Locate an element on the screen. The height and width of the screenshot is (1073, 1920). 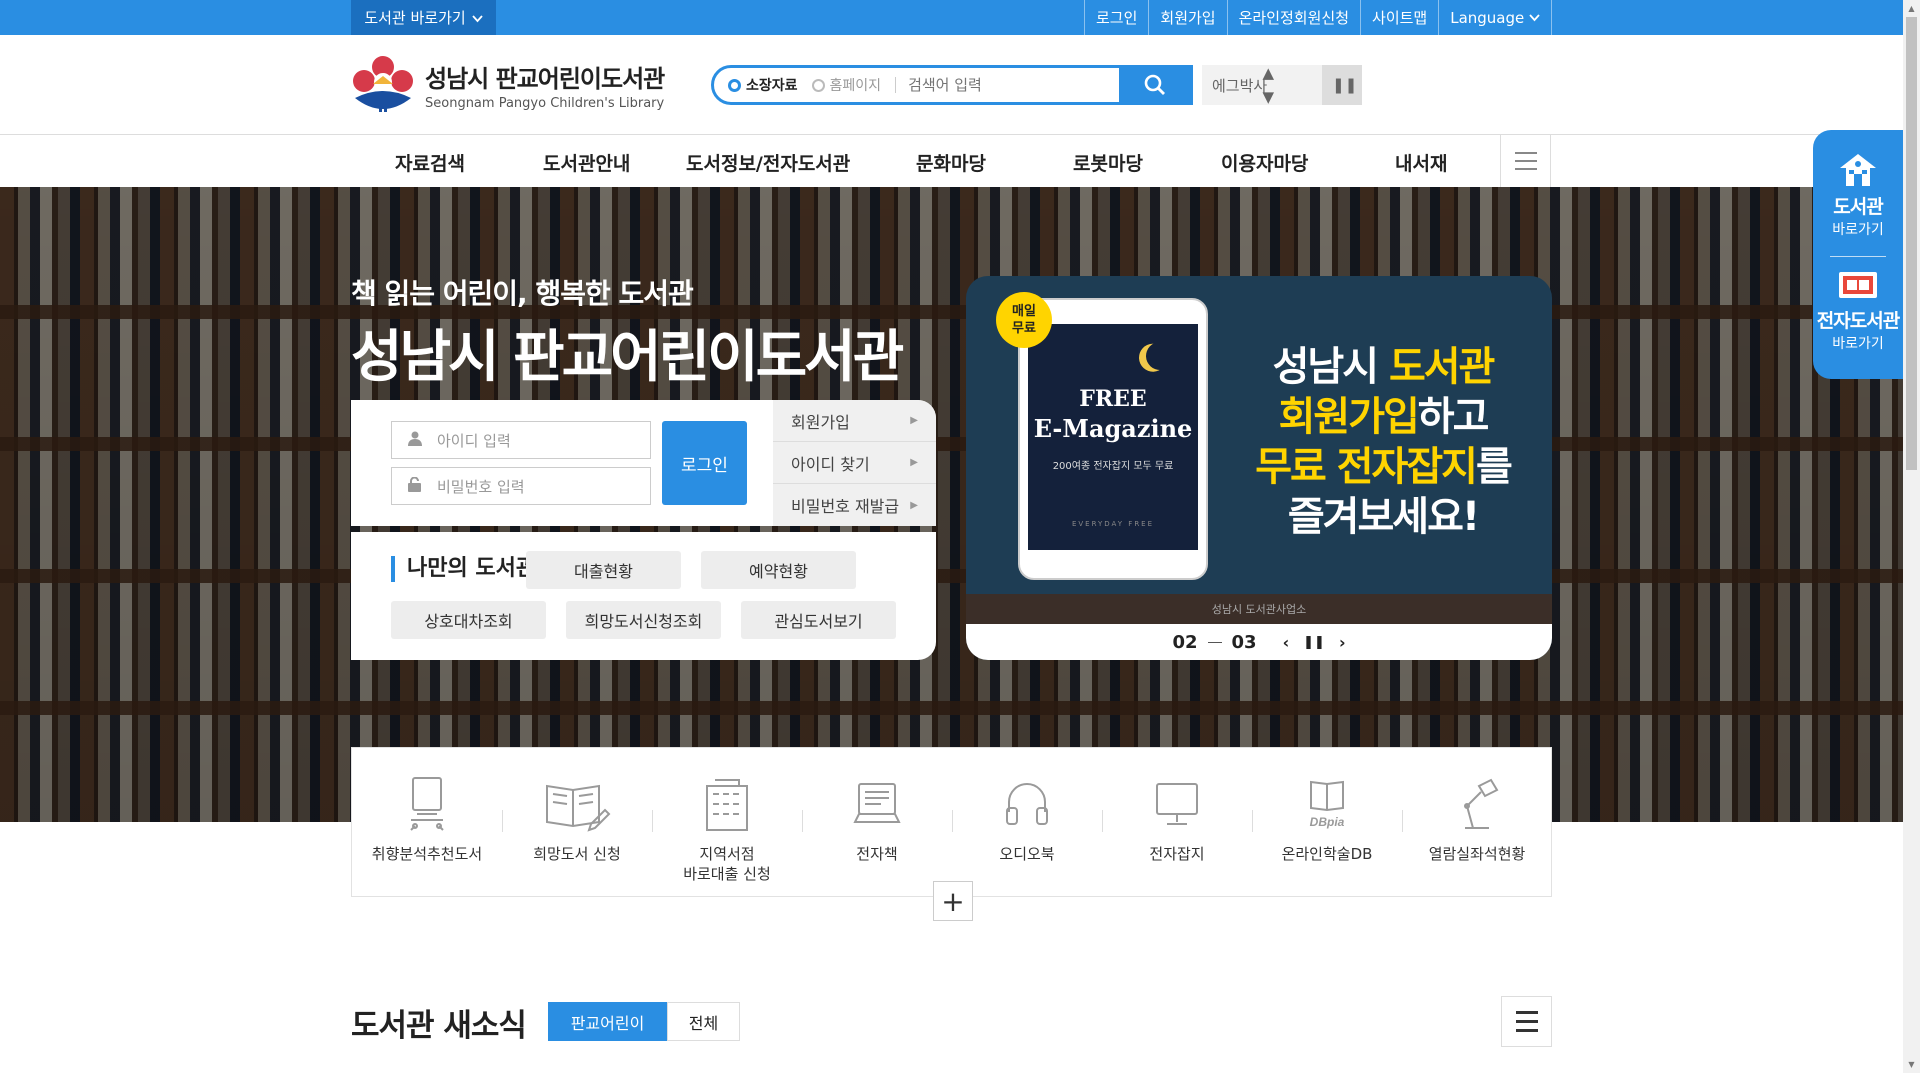
quick-item-label: 지역서점 바로대출 신청 is located at coordinates (727, 864).